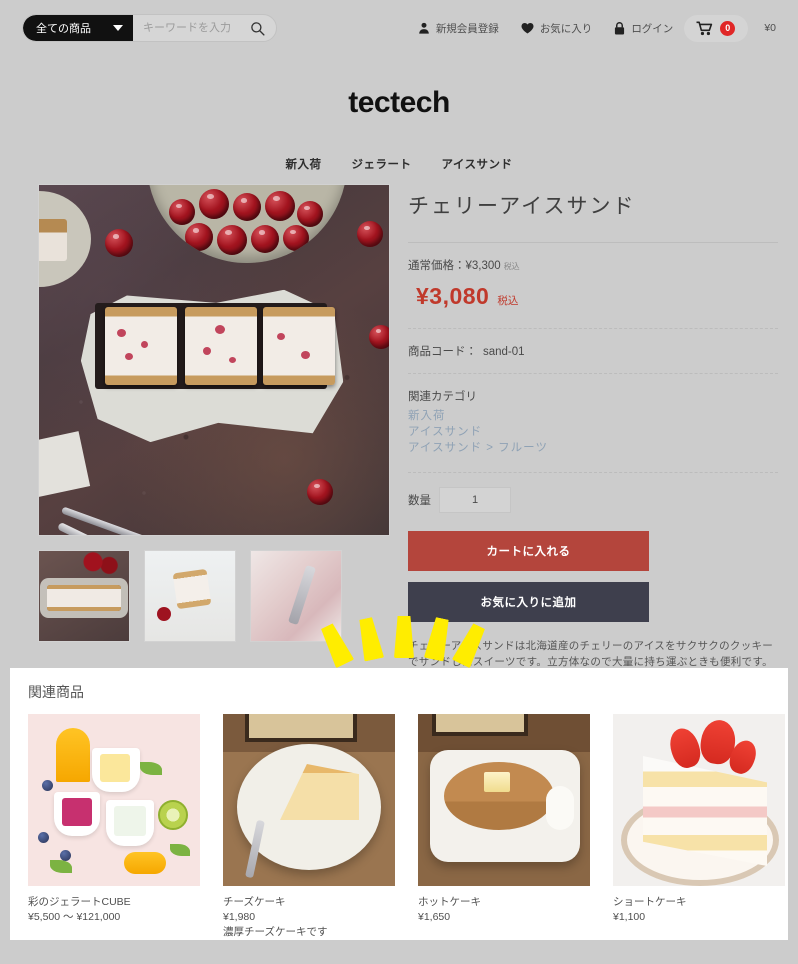  I want to click on search-bar: 全ての商品, so click(149, 28).